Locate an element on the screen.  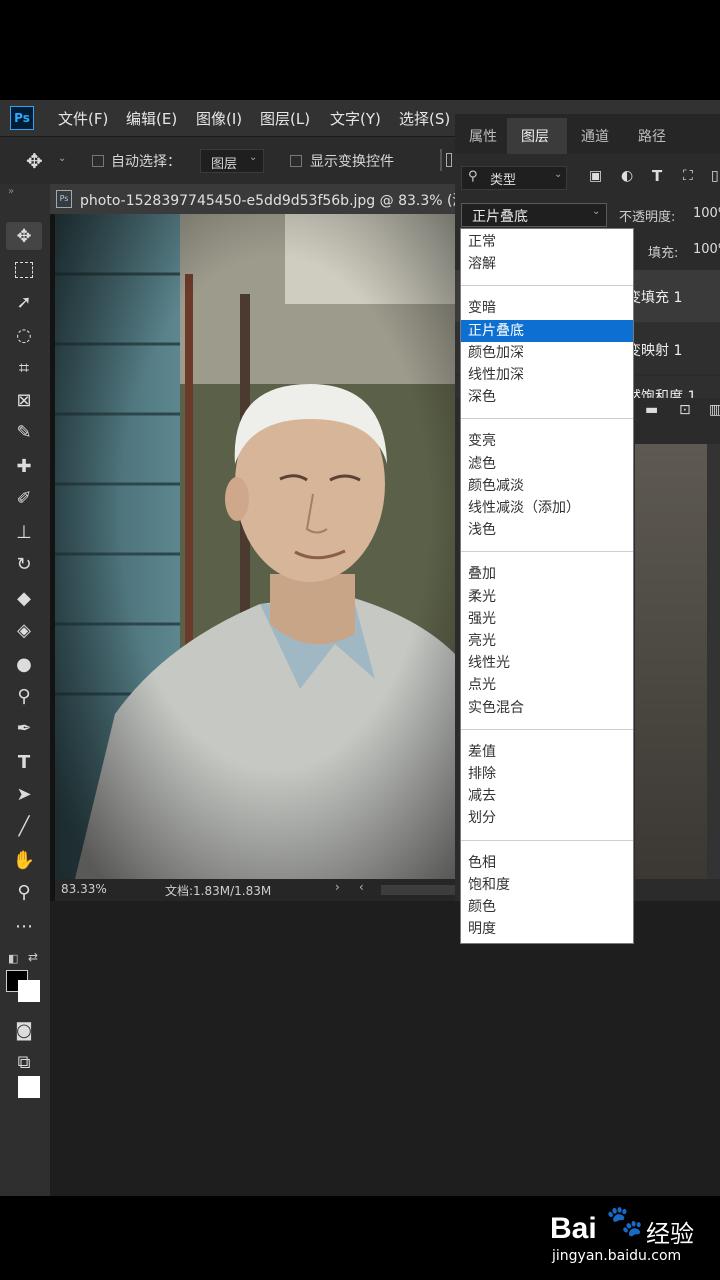
menu-separator is located at coordinates (547, 729).